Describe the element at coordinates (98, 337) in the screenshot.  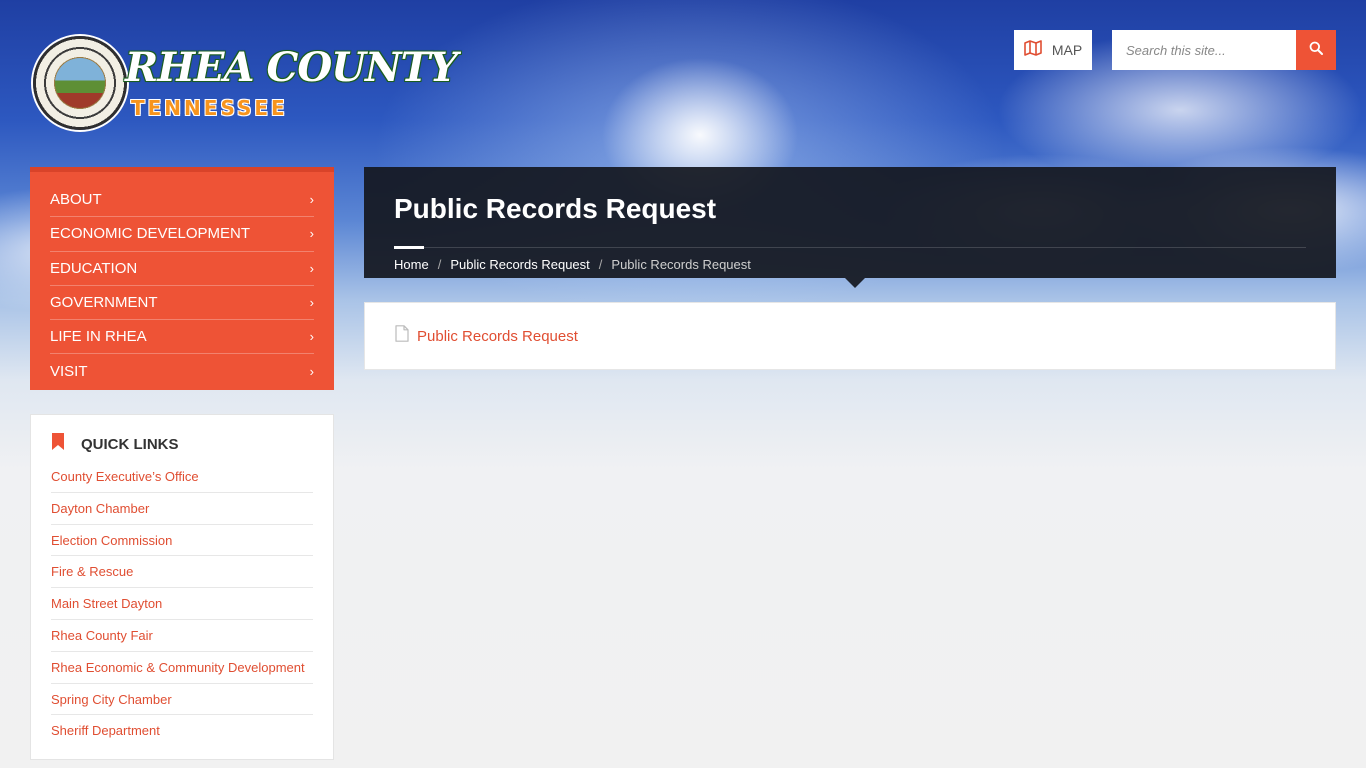
I see `nav-item-label: LIFE IN RHEA` at that location.